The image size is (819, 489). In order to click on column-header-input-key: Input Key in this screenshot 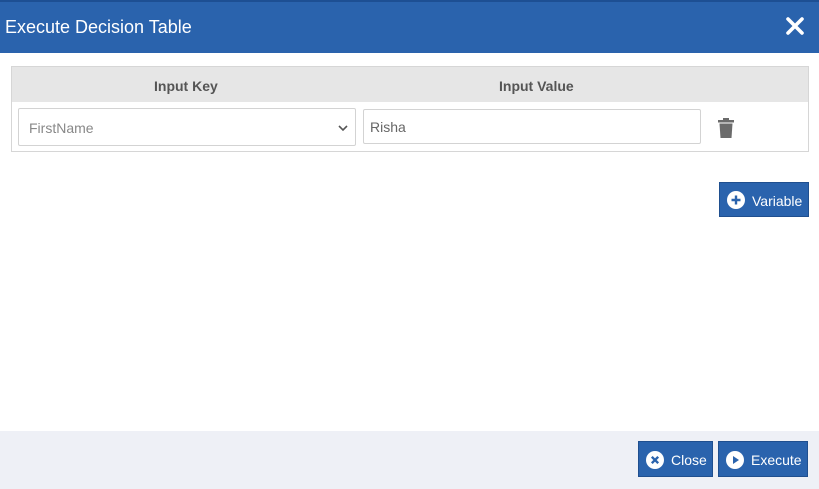, I will do `click(186, 86)`.